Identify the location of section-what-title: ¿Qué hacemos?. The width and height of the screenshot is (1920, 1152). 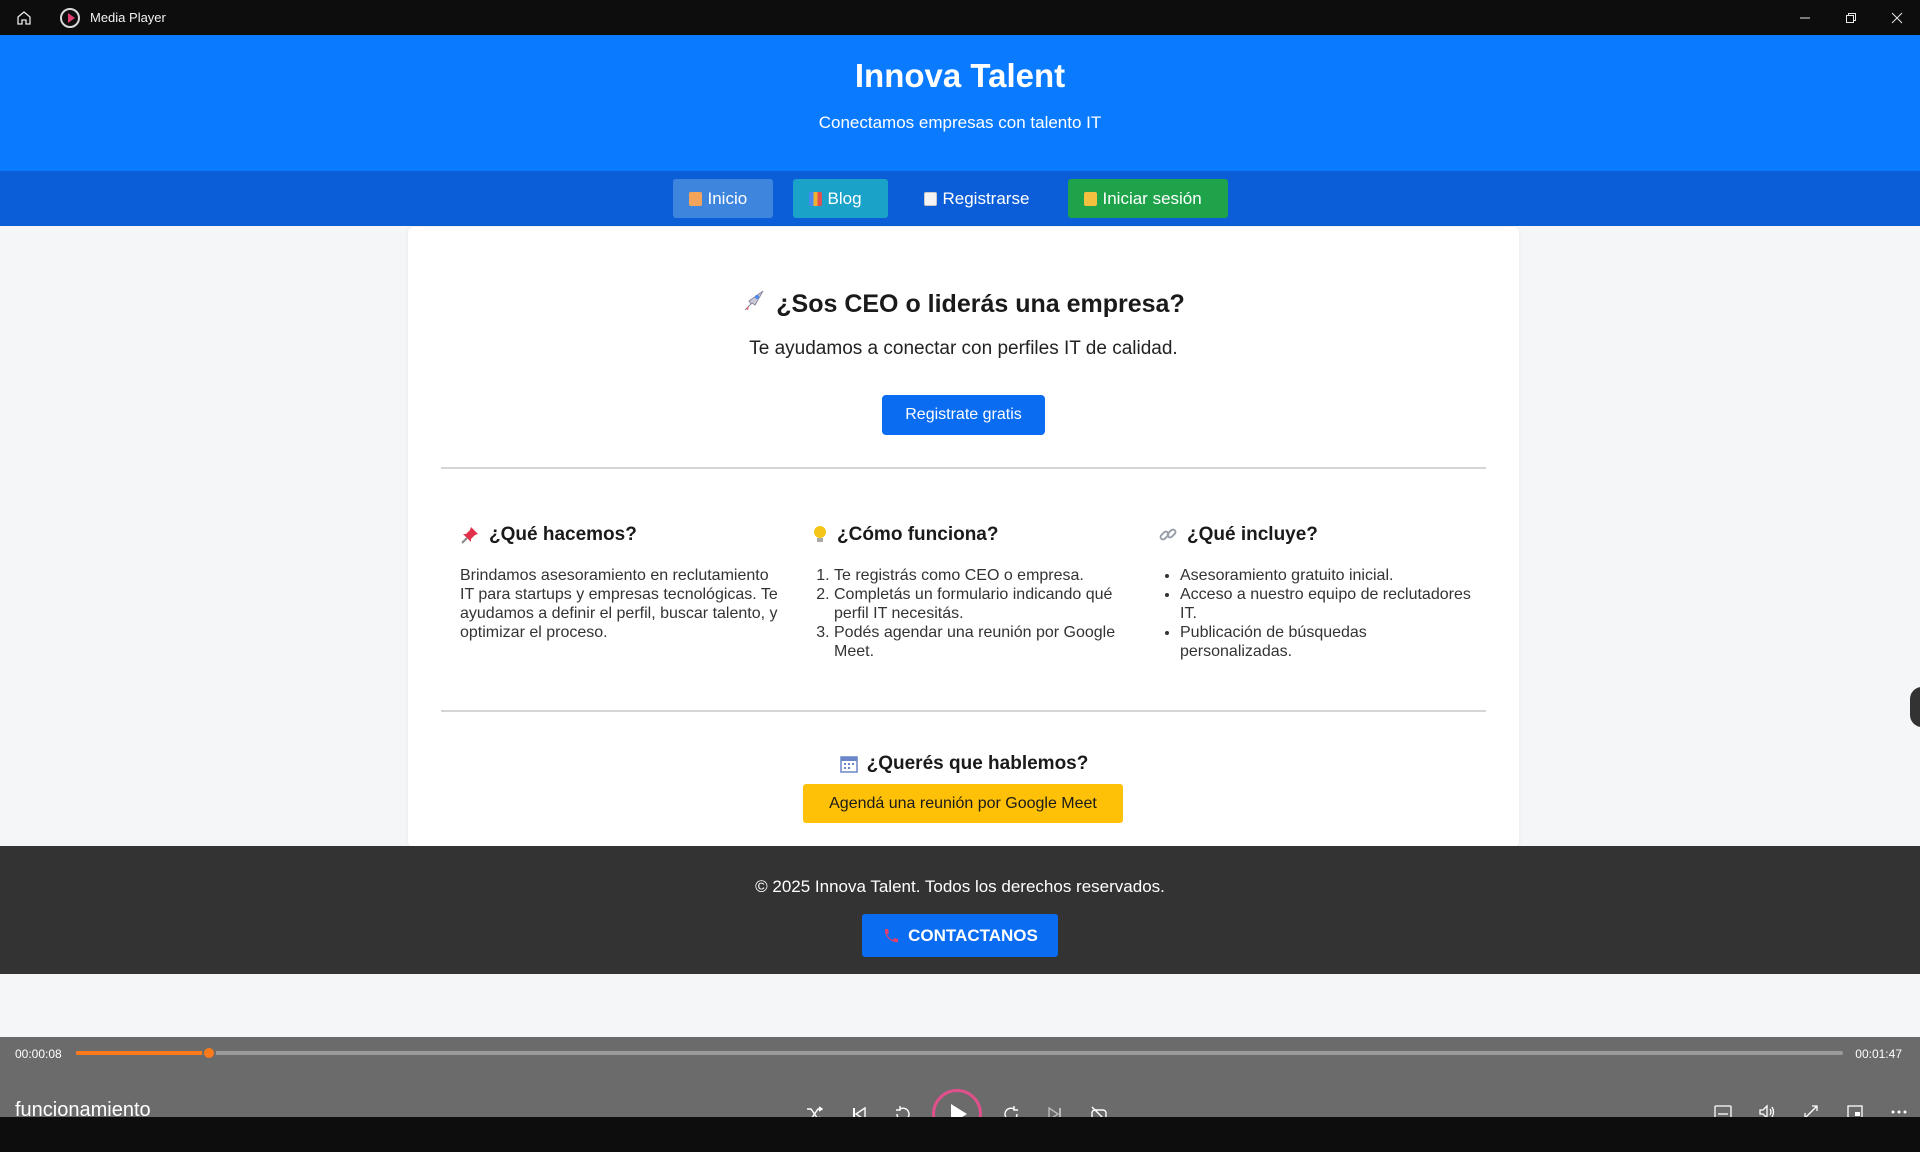
(620, 535).